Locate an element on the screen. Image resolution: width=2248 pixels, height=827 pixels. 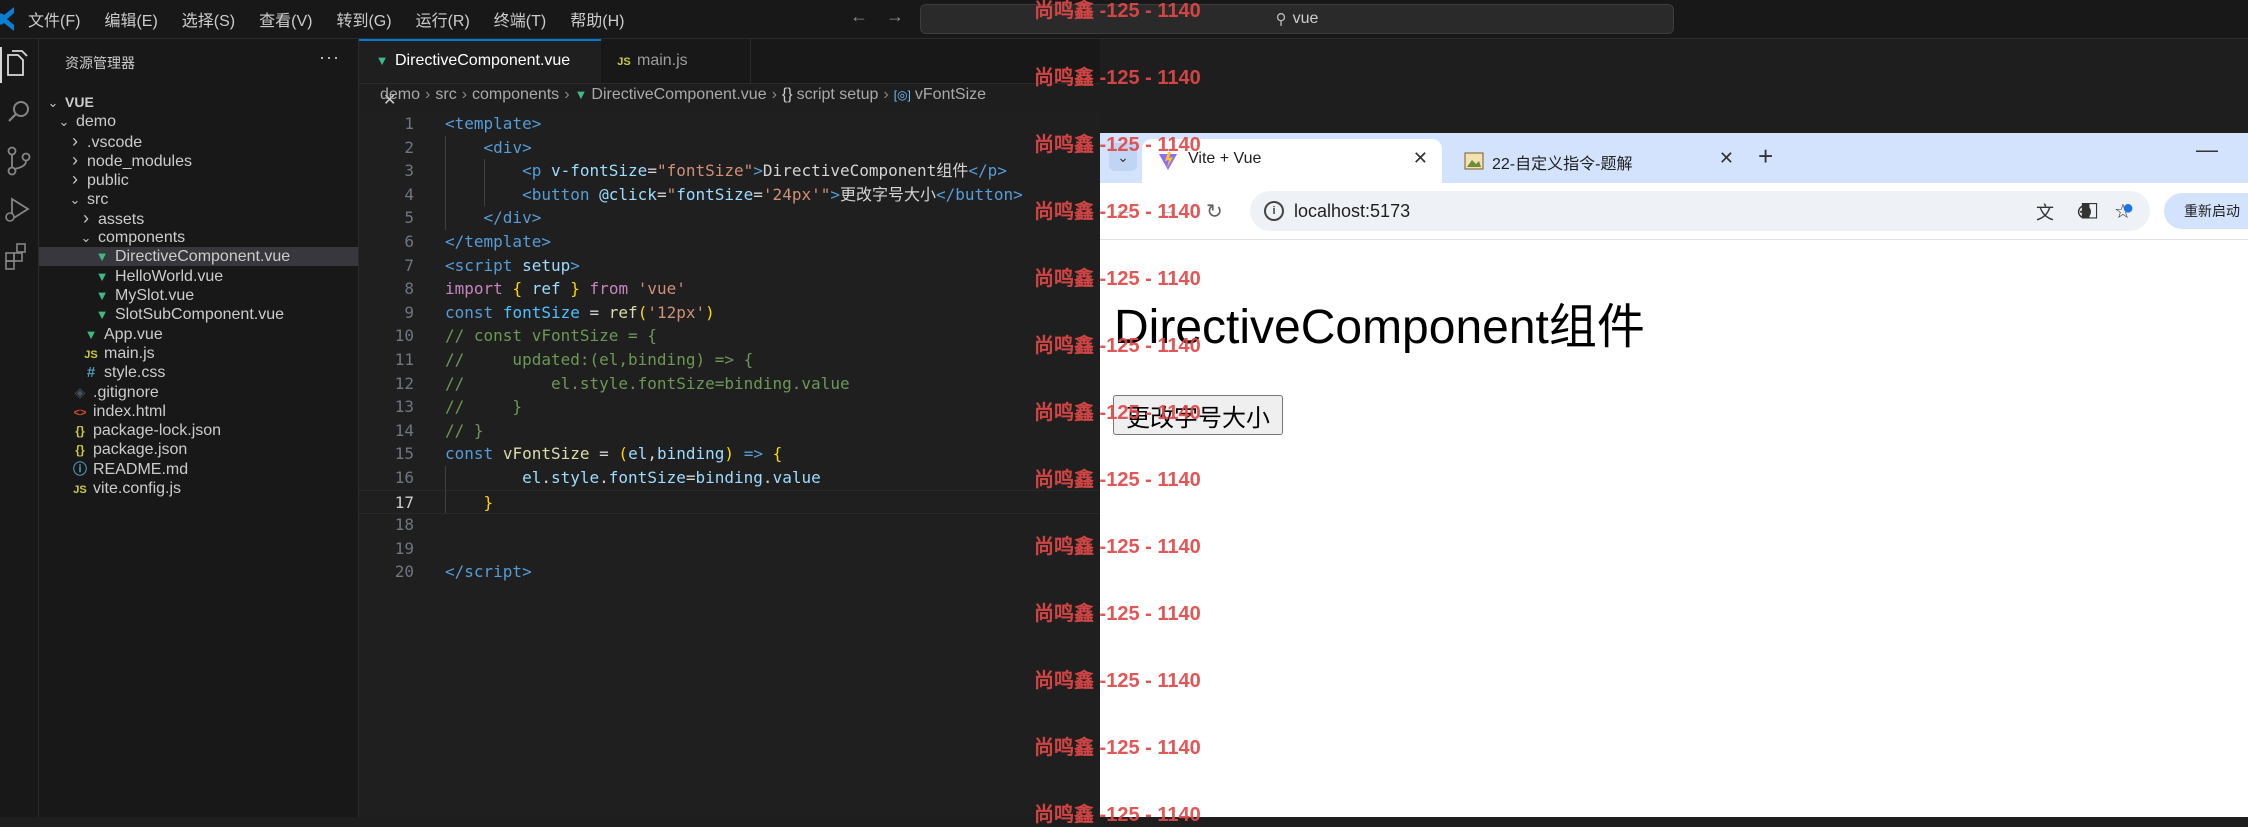
line-number: 20 is located at coordinates (404, 572).